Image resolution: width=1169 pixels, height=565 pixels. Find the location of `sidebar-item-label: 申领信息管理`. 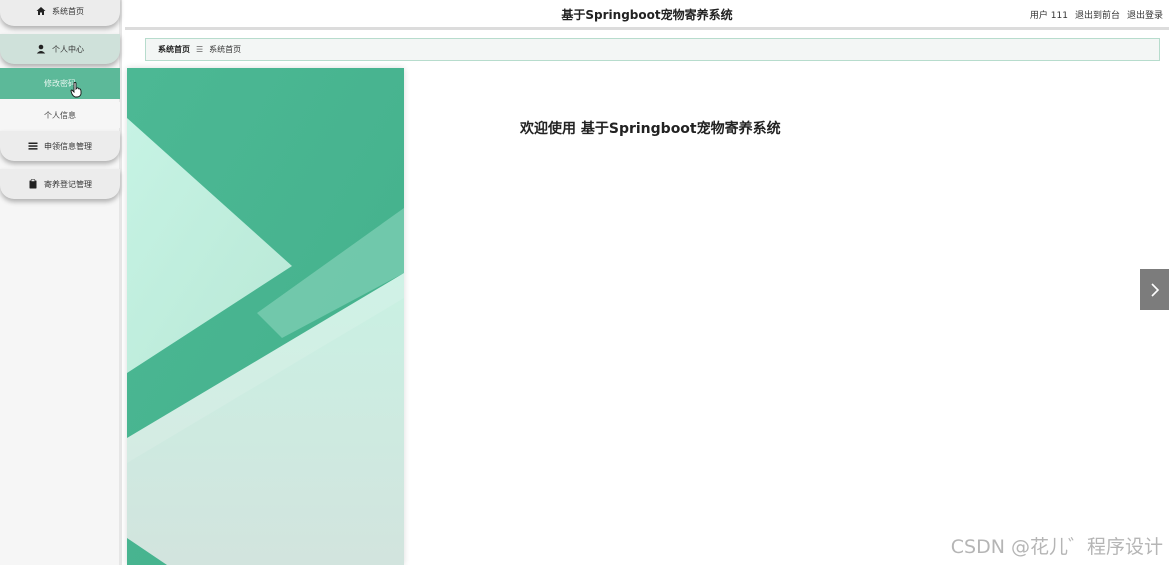

sidebar-item-label: 申领信息管理 is located at coordinates (68, 146).